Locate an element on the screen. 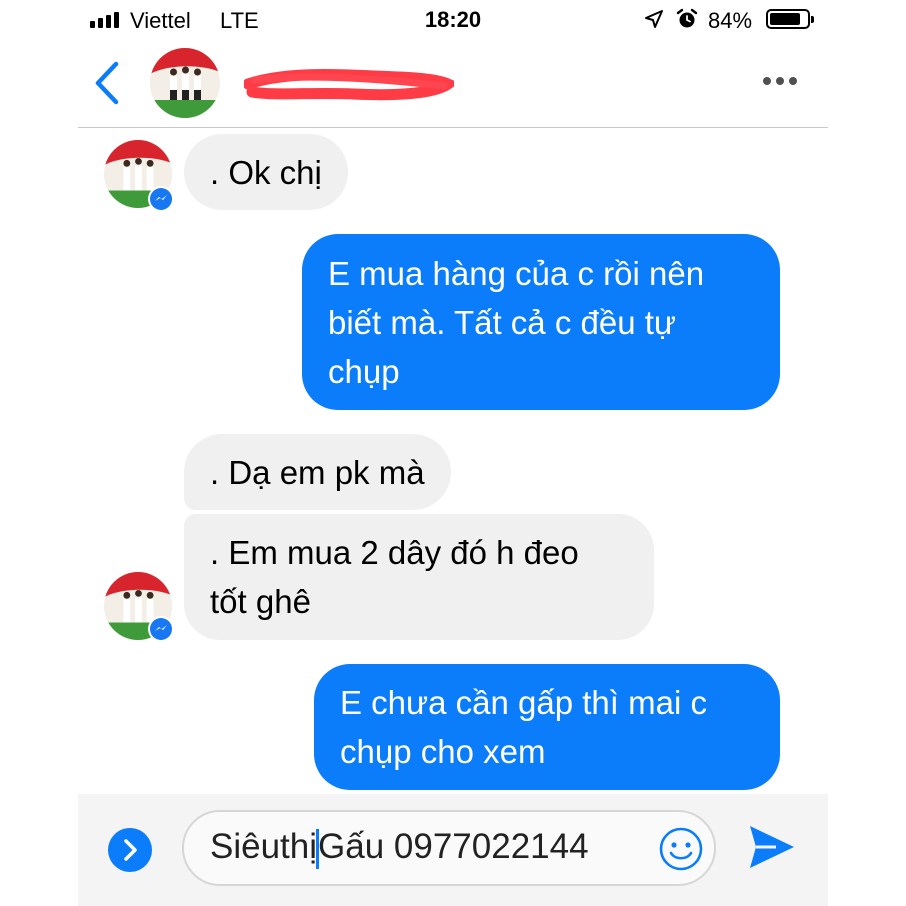  message-line: chụp is located at coordinates (364, 371).